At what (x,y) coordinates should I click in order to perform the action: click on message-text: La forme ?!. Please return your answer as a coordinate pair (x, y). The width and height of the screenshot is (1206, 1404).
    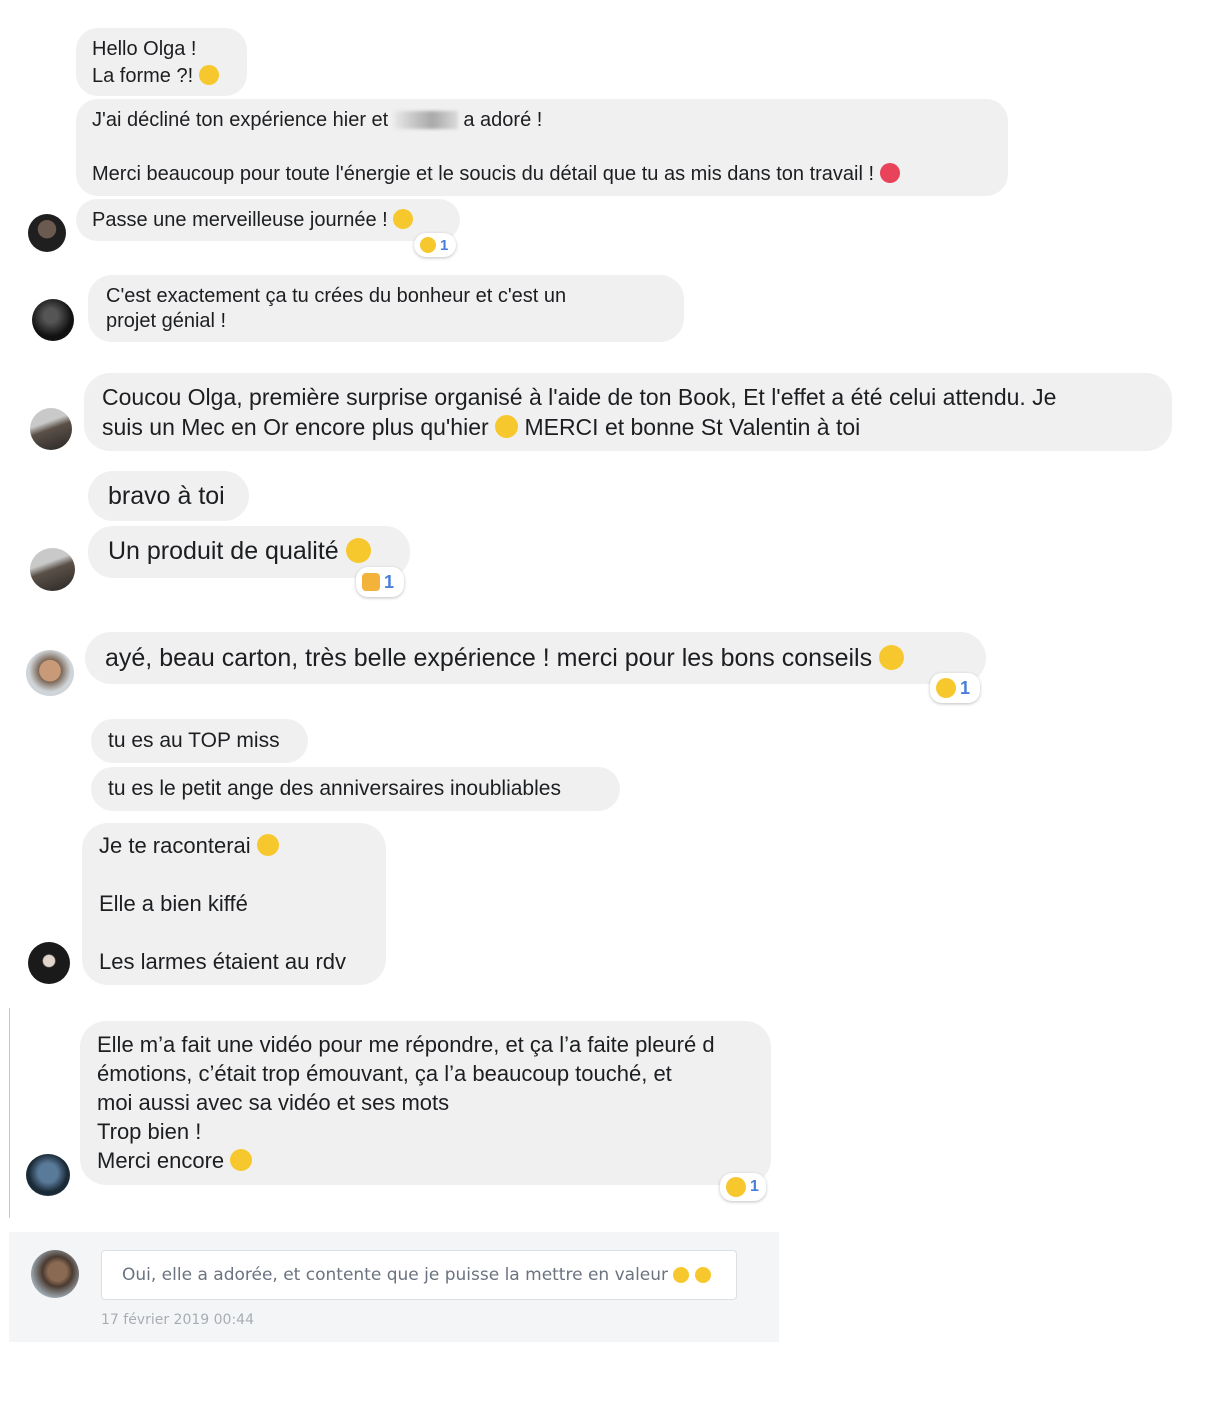
    Looking at the image, I should click on (143, 76).